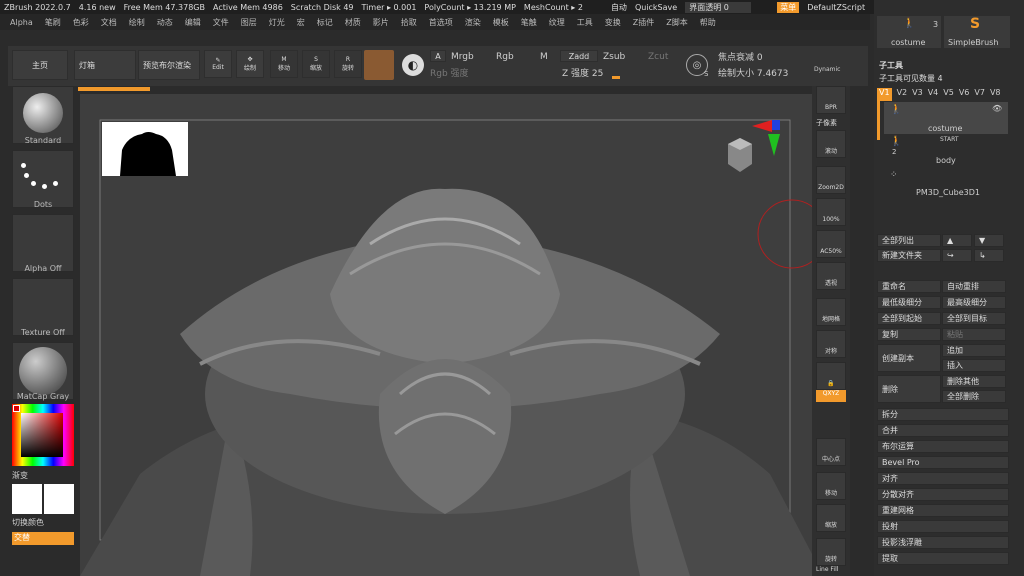 The width and height of the screenshot is (1024, 576). I want to click on append-button: 追加, so click(974, 350).